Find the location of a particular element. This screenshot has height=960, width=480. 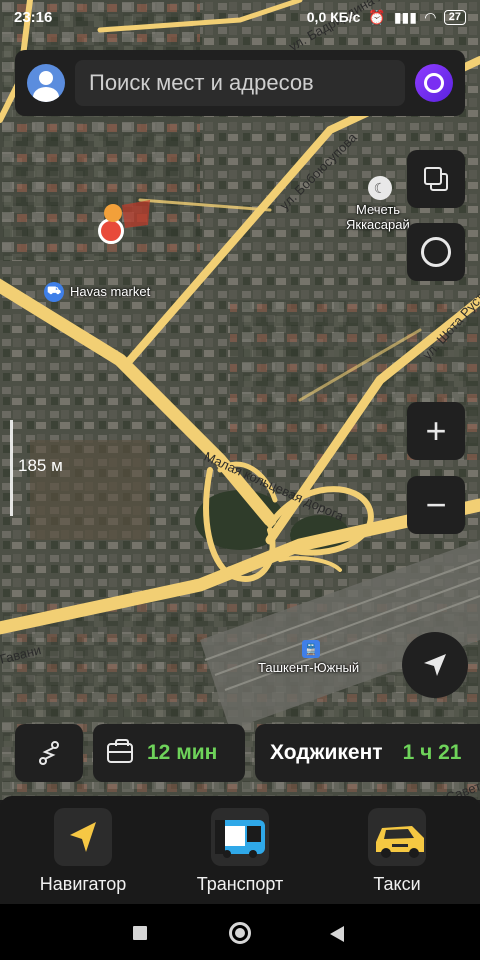

alice-assistant-icon is located at coordinates (434, 83).